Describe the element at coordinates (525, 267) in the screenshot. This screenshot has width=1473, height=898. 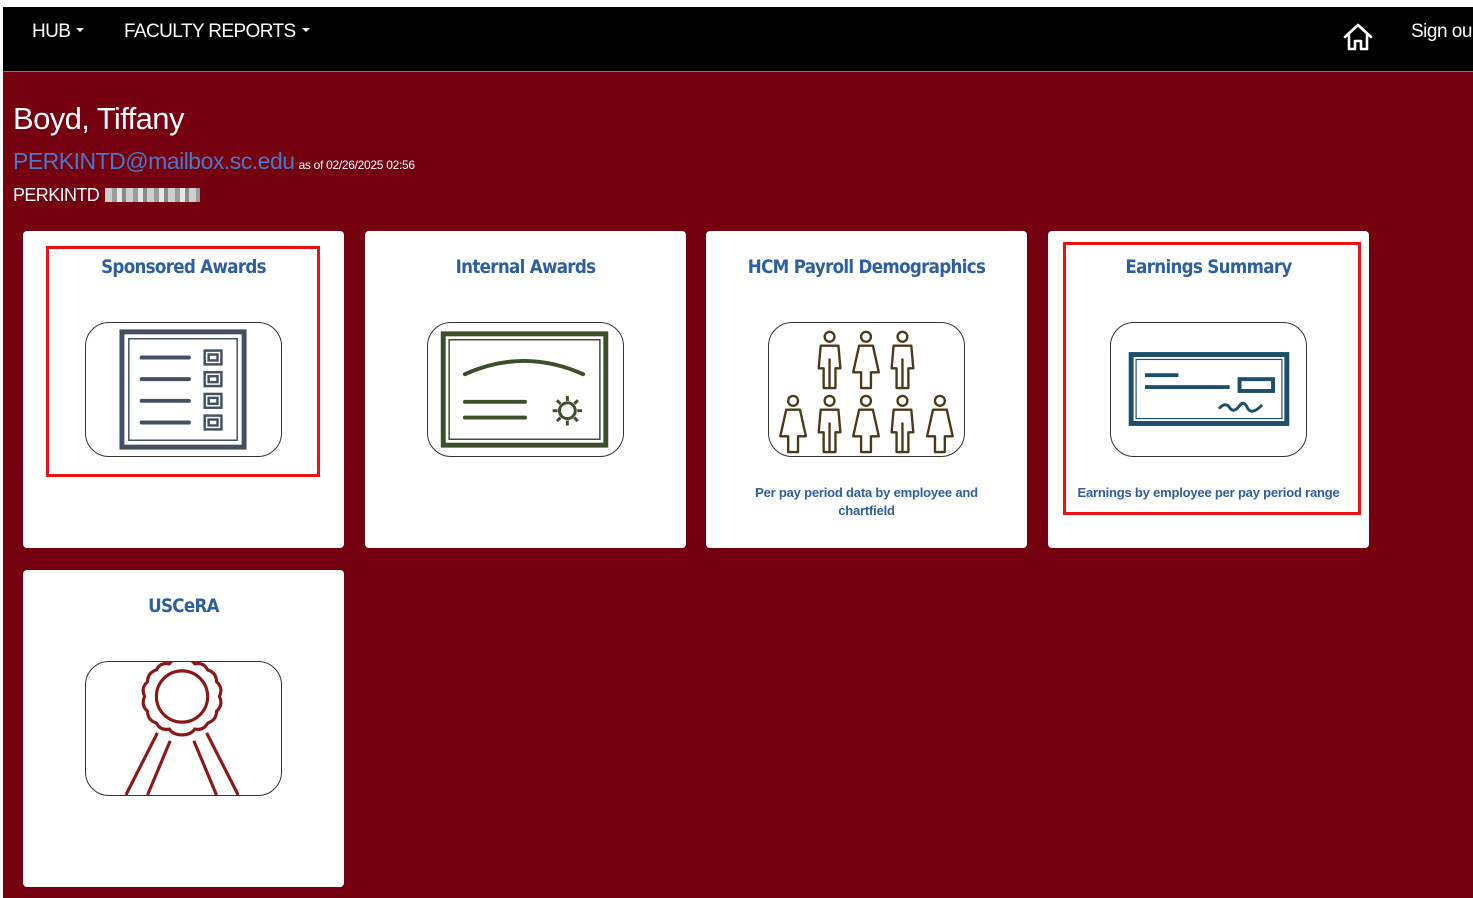
I see `tile-title: Internal Awards` at that location.